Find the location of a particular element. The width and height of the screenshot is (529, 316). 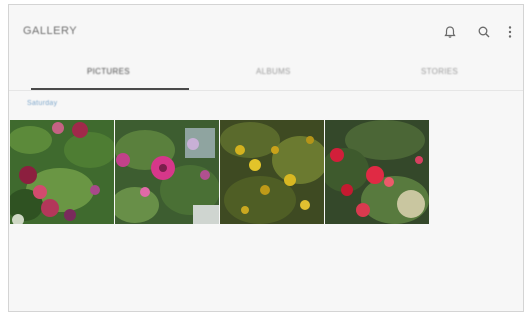

bell-icon is located at coordinates (450, 32).